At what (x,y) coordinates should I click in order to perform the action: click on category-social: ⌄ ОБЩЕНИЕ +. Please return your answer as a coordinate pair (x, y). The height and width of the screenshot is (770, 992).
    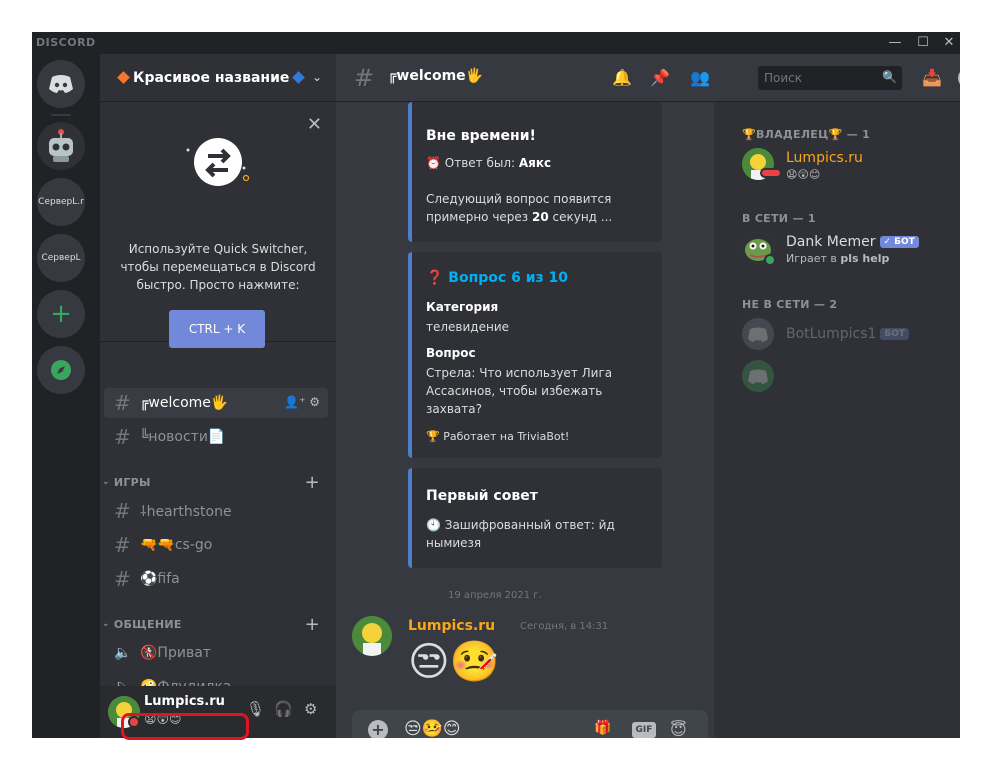
    Looking at the image, I should click on (217, 624).